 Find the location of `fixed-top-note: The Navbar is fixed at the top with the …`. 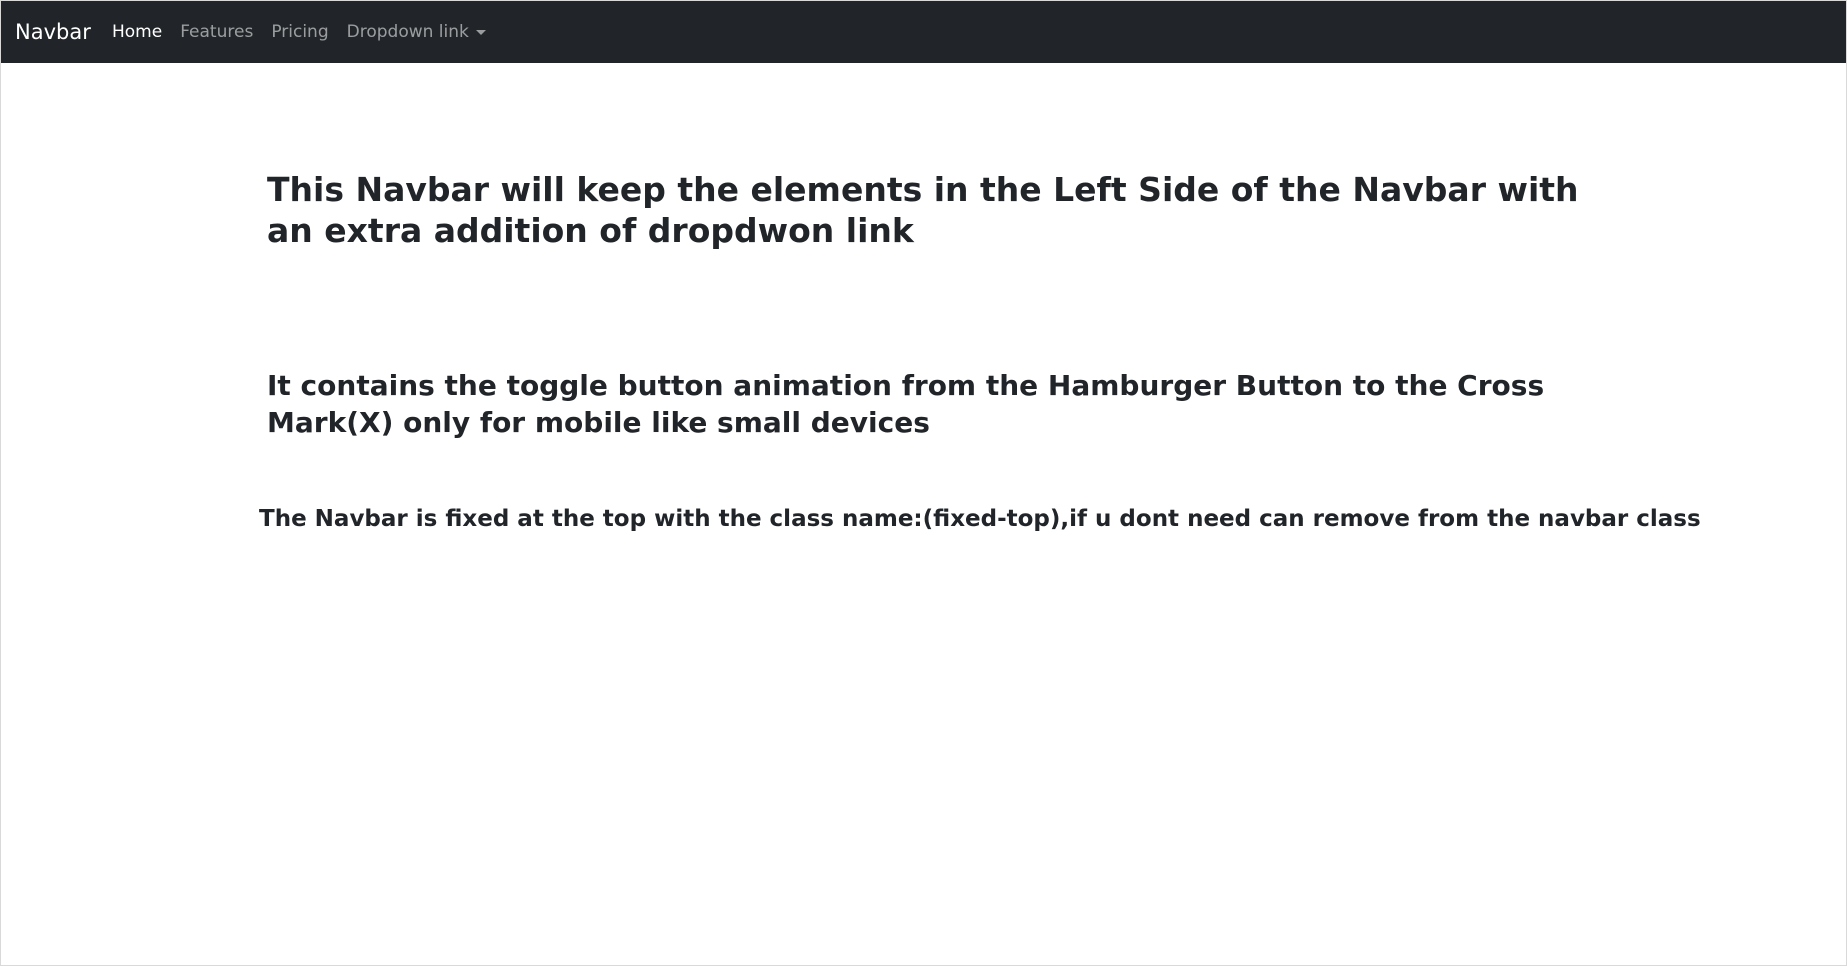

fixed-top-note: The Navbar is fixed at the top with the … is located at coordinates (980, 519).